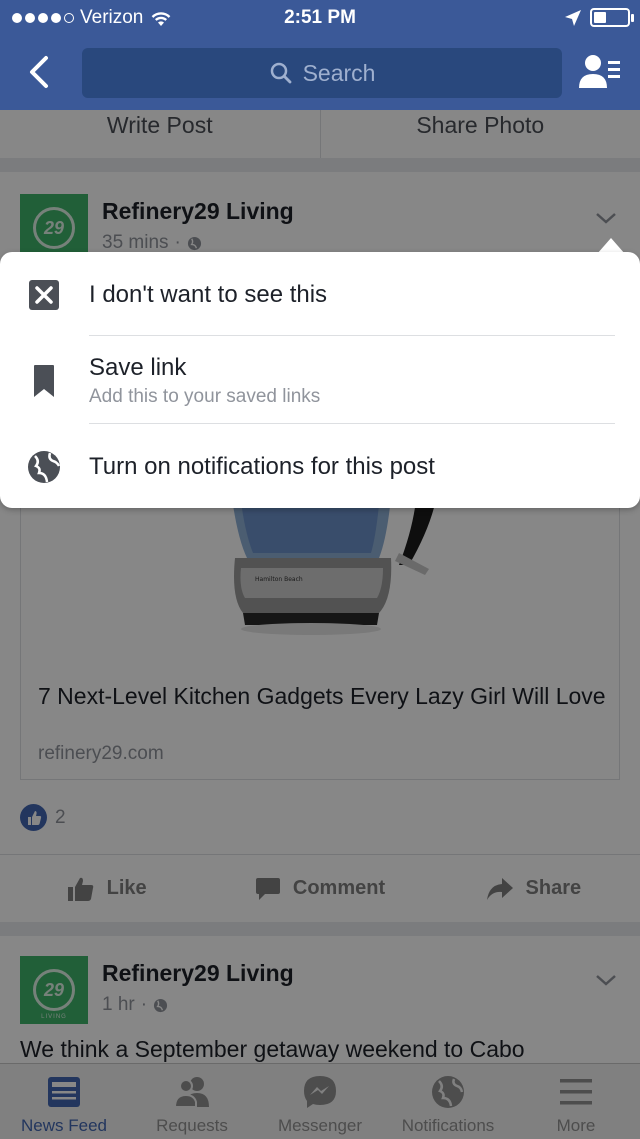 This screenshot has height=1139, width=640. I want to click on search-input: Search, so click(322, 73).